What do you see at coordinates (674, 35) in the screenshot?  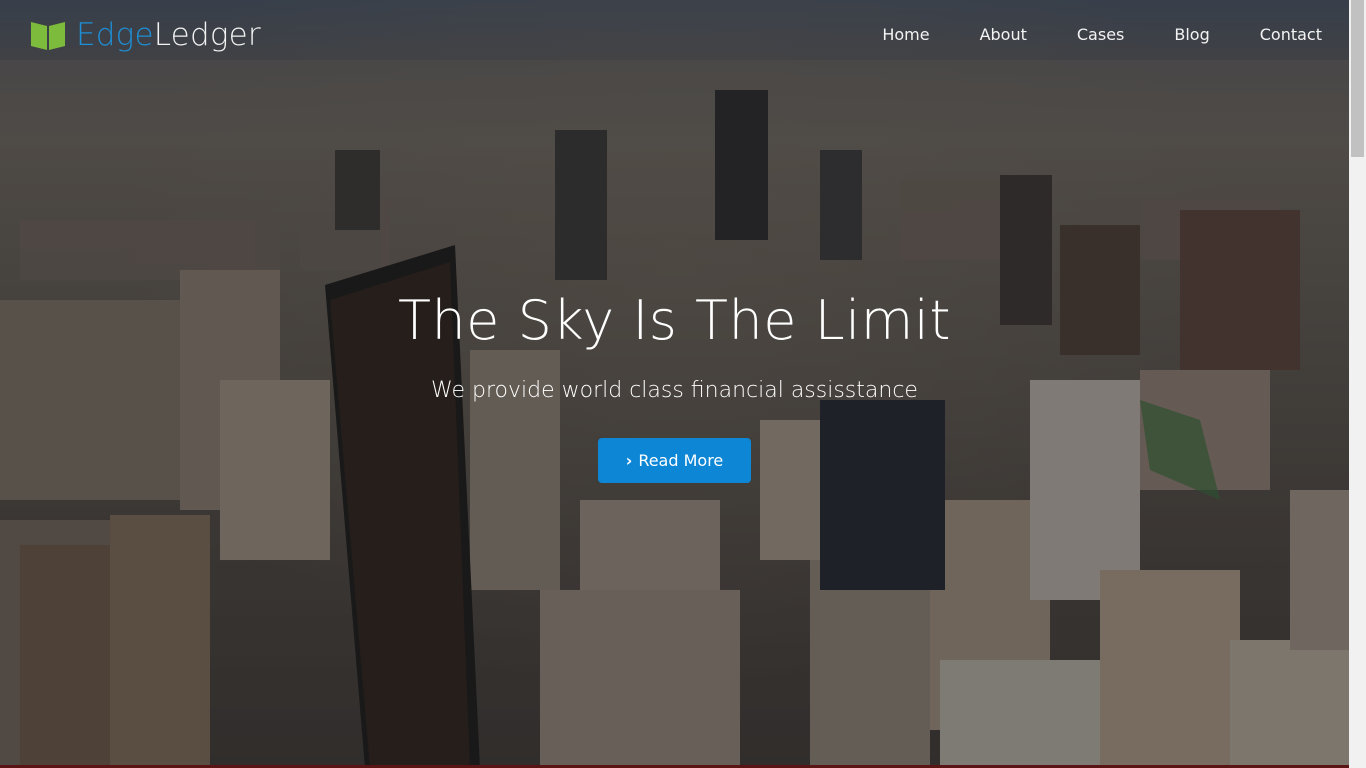 I see `navbar: EdgeLedger Home About Cases Blog Contact` at bounding box center [674, 35].